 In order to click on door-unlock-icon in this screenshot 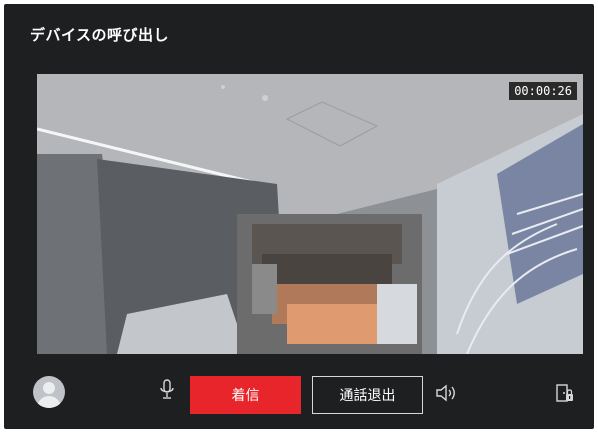, I will do `click(565, 393)`.